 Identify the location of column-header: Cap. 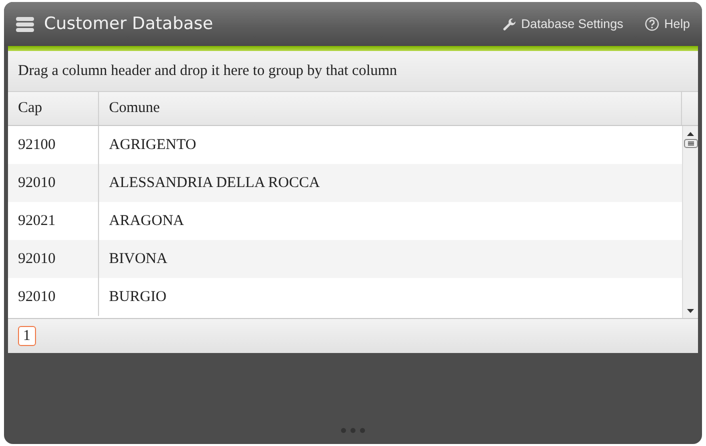
(53, 108).